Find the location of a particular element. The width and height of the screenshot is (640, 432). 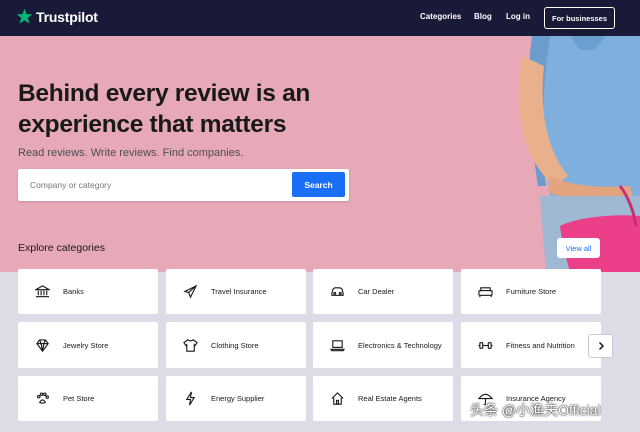

category-card-pet-store: Pet Store is located at coordinates (88, 398).